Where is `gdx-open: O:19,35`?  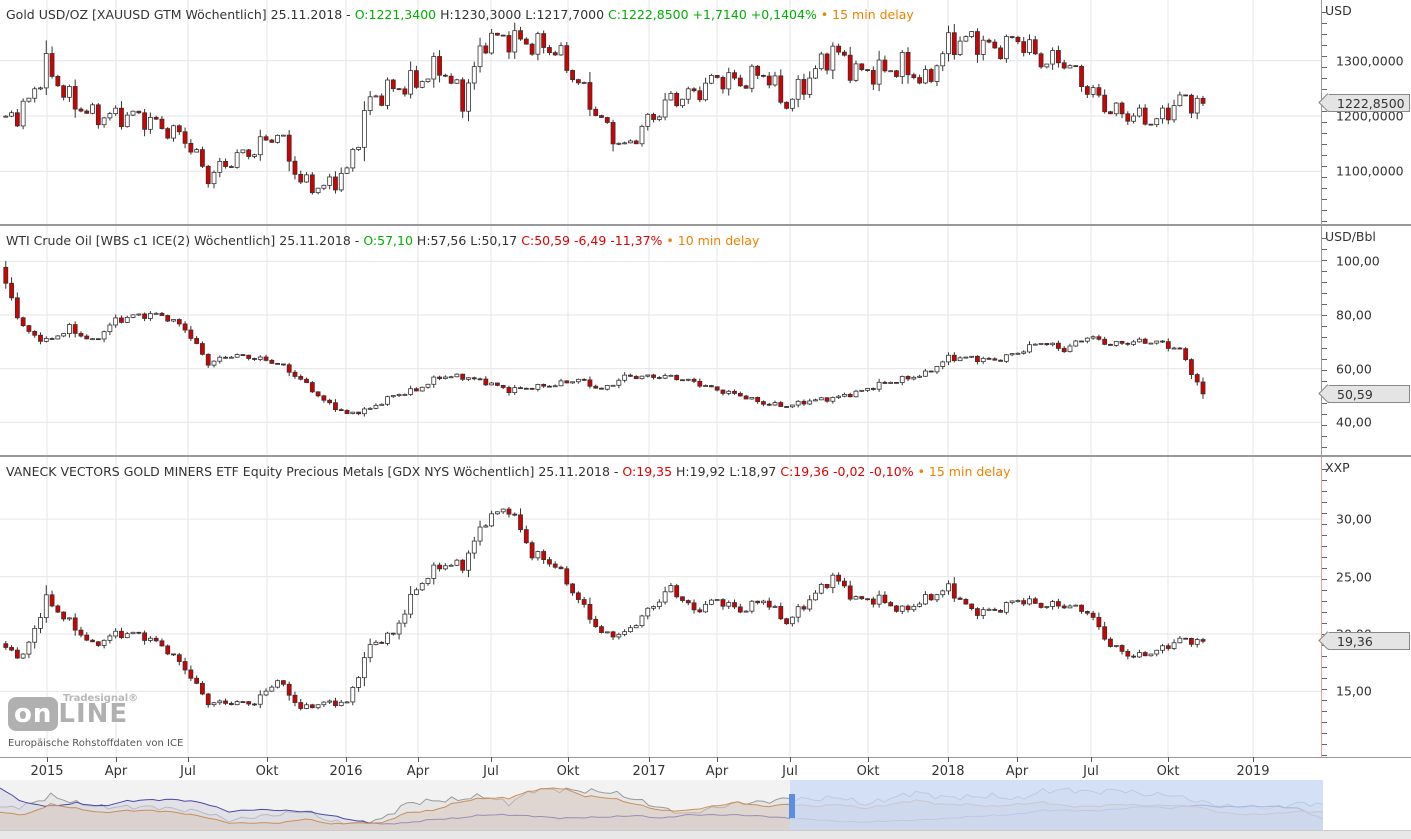
gdx-open: O:19,35 is located at coordinates (647, 471).